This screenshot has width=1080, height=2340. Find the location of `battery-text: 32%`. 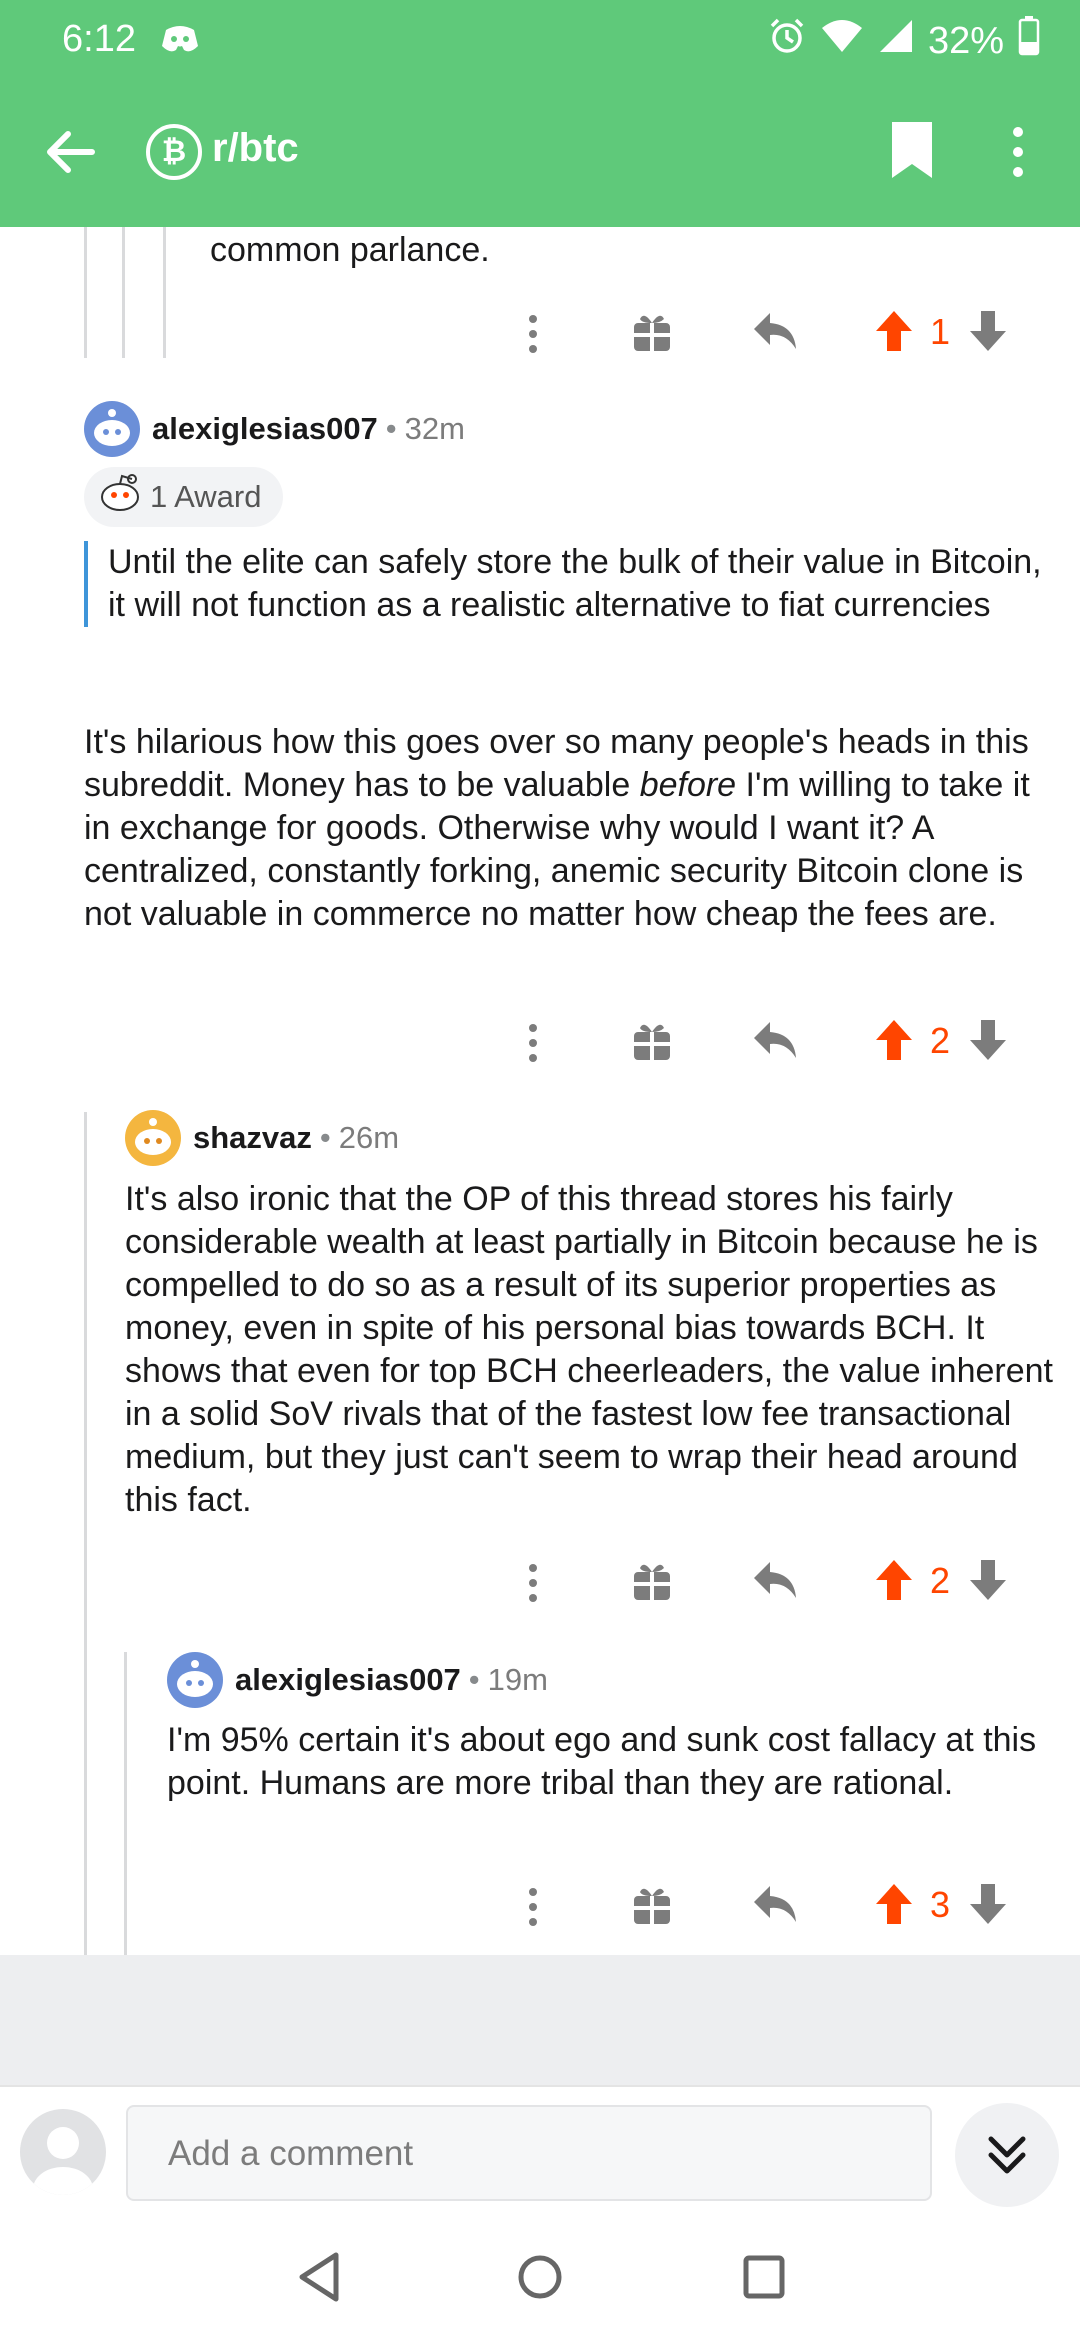

battery-text: 32% is located at coordinates (965, 40).